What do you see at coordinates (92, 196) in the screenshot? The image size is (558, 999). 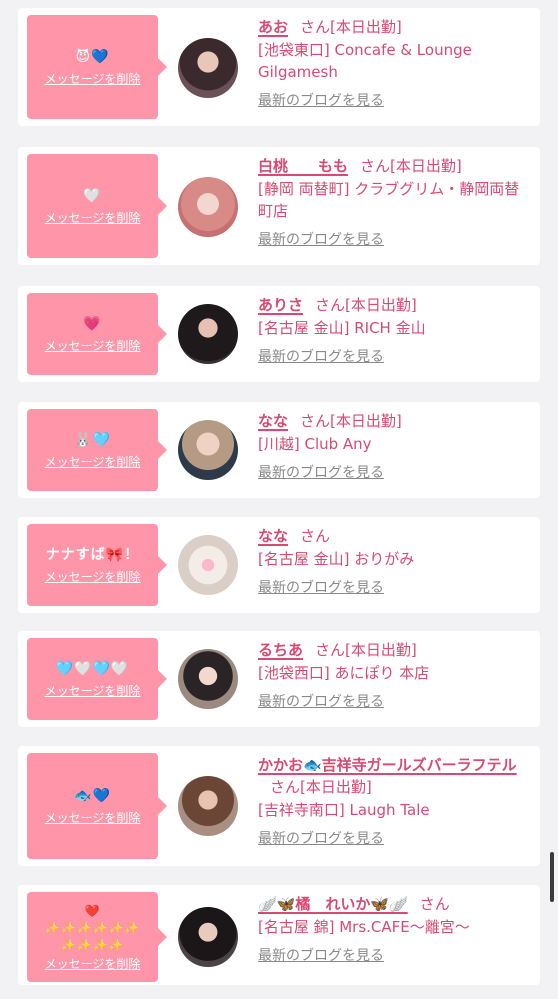 I see `message-text: 🤍` at bounding box center [92, 196].